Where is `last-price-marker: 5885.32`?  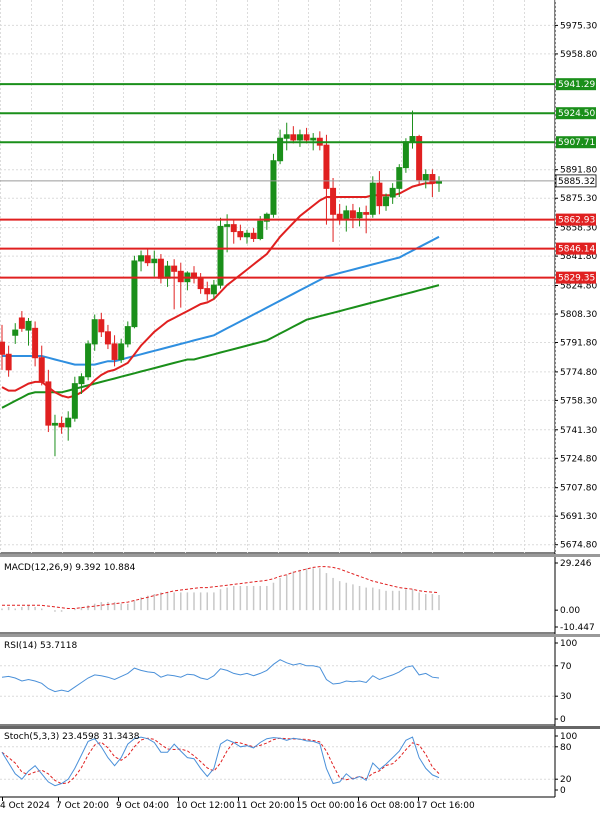 last-price-marker: 5885.32 is located at coordinates (298, 181).